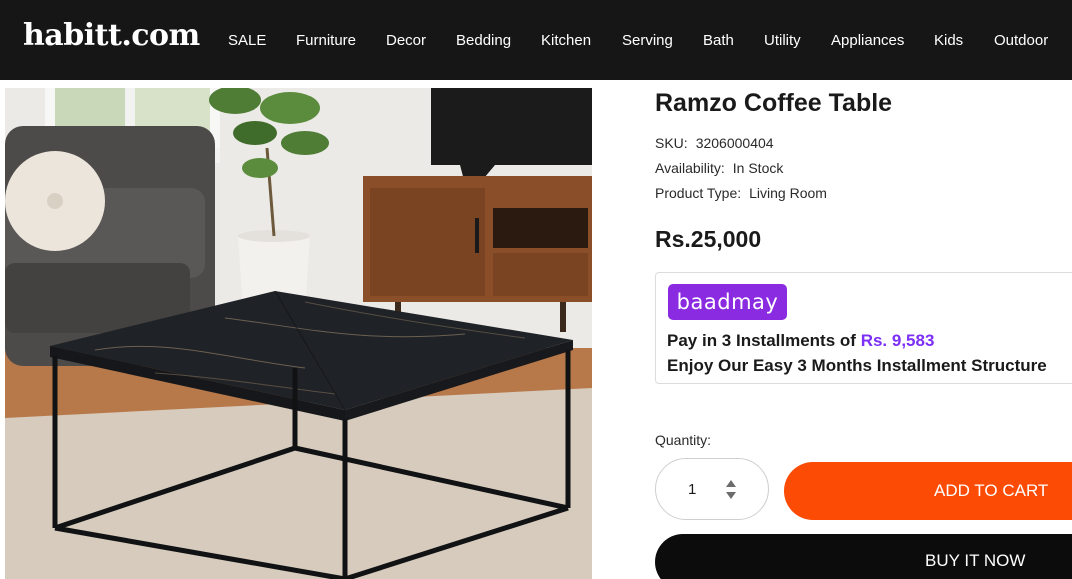  Describe the element at coordinates (948, 40) in the screenshot. I see `nav-item-kids: Kids` at that location.